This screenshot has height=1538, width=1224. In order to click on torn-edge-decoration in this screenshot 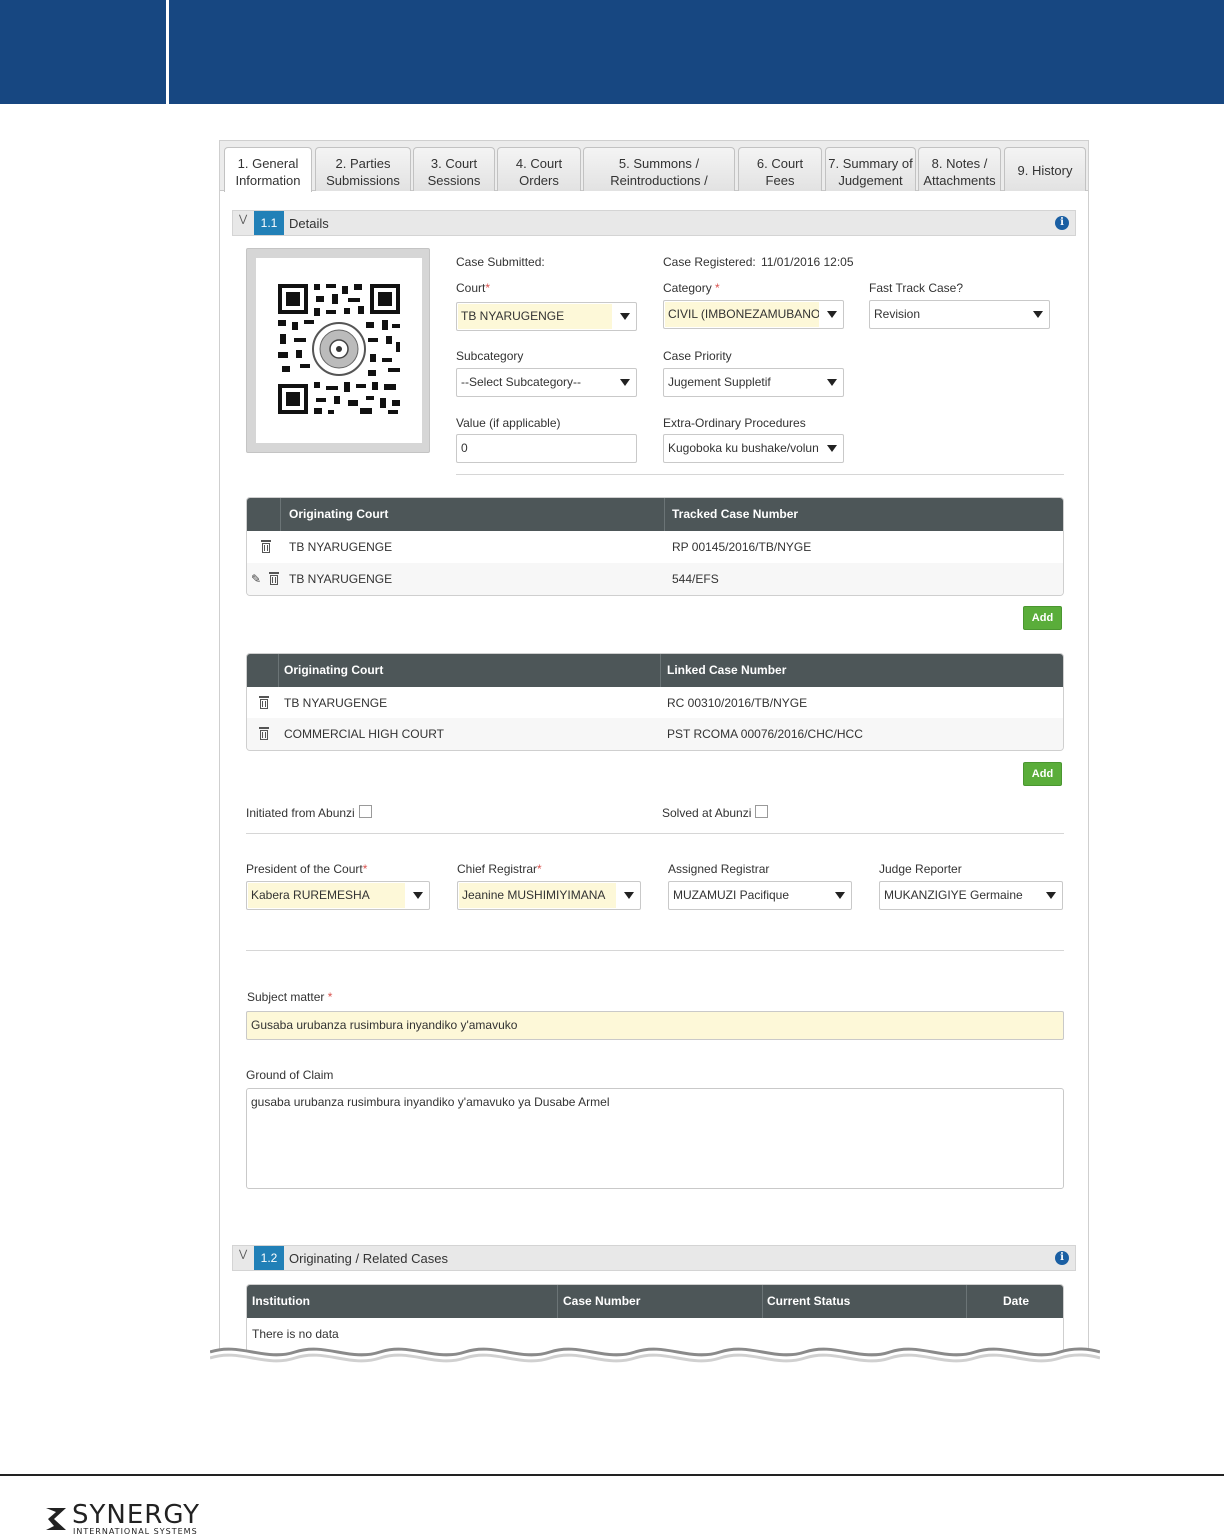, I will do `click(655, 1367)`.